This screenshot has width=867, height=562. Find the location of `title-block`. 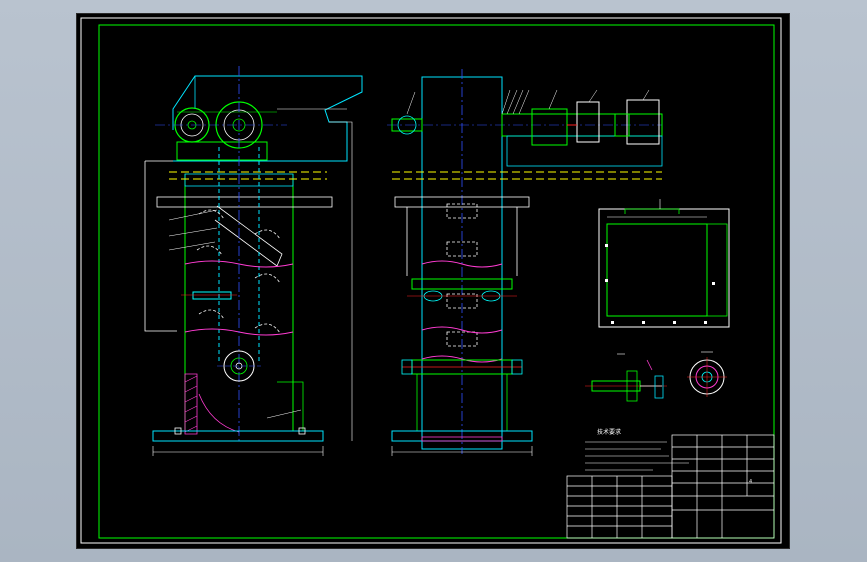

title-block is located at coordinates (670, 486).